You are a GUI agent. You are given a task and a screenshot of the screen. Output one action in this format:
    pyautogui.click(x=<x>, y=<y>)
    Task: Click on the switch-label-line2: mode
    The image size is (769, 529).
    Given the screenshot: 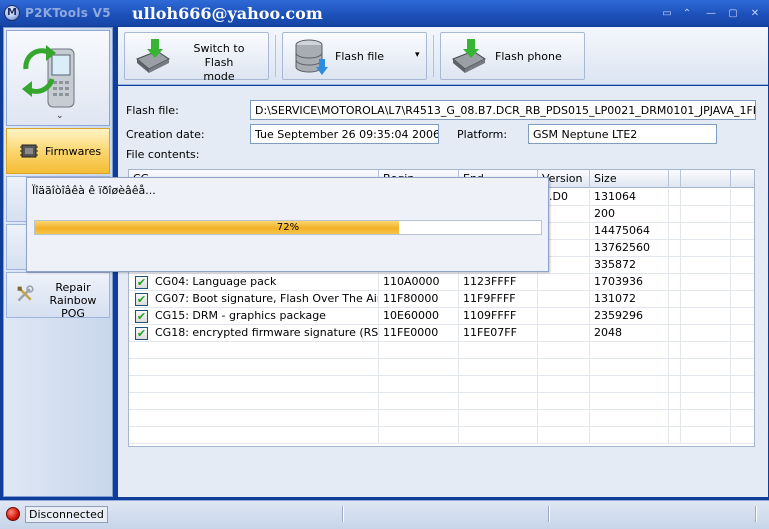 What is the action you would take?
    pyautogui.click(x=219, y=76)
    